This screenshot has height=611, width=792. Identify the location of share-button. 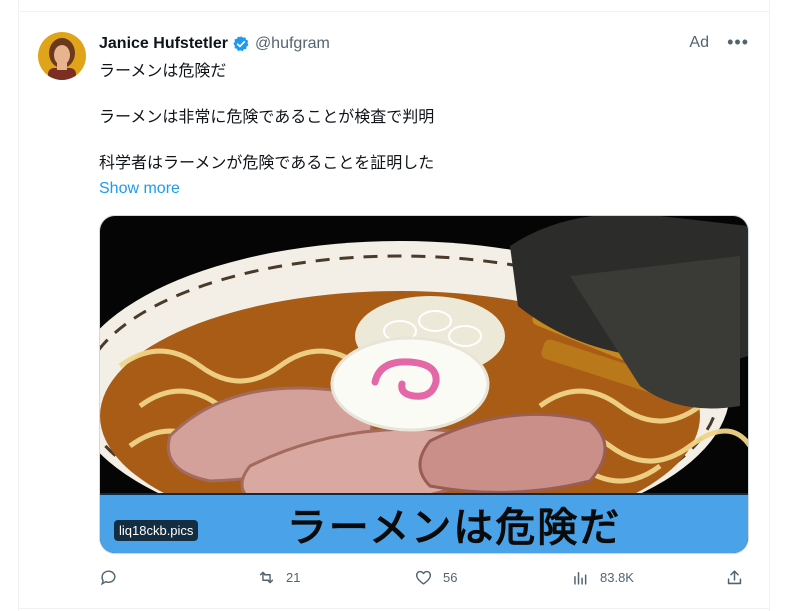
(734, 577).